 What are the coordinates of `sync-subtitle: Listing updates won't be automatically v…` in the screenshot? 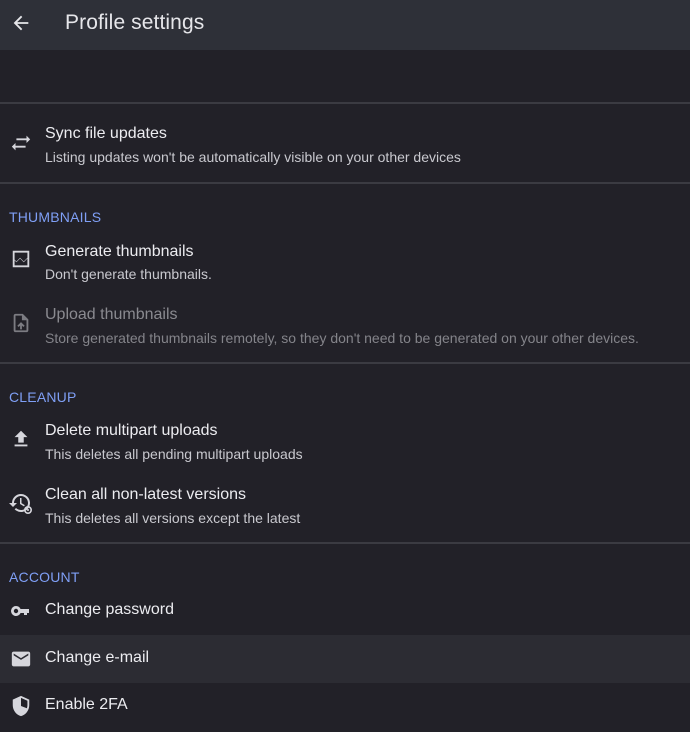 It's located at (253, 157).